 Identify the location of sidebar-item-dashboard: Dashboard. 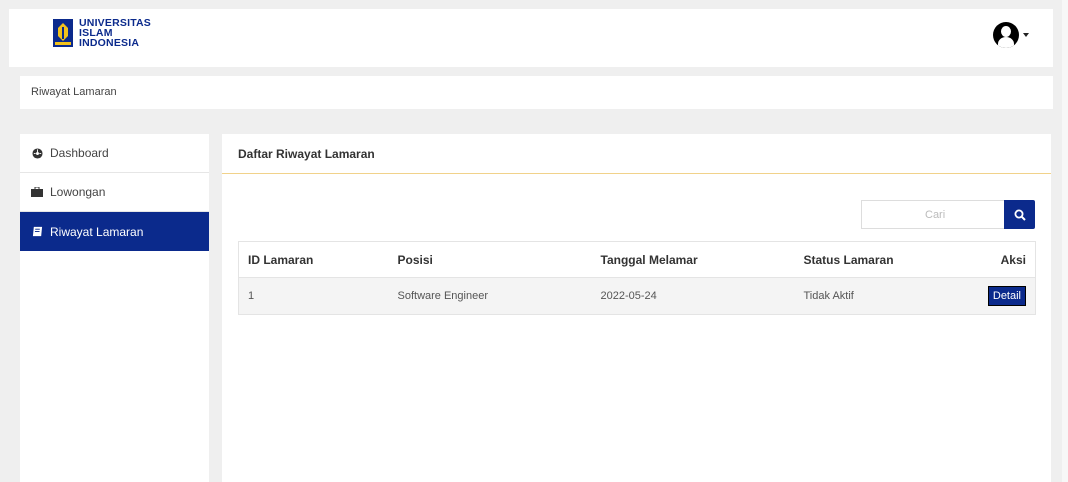
(114, 153).